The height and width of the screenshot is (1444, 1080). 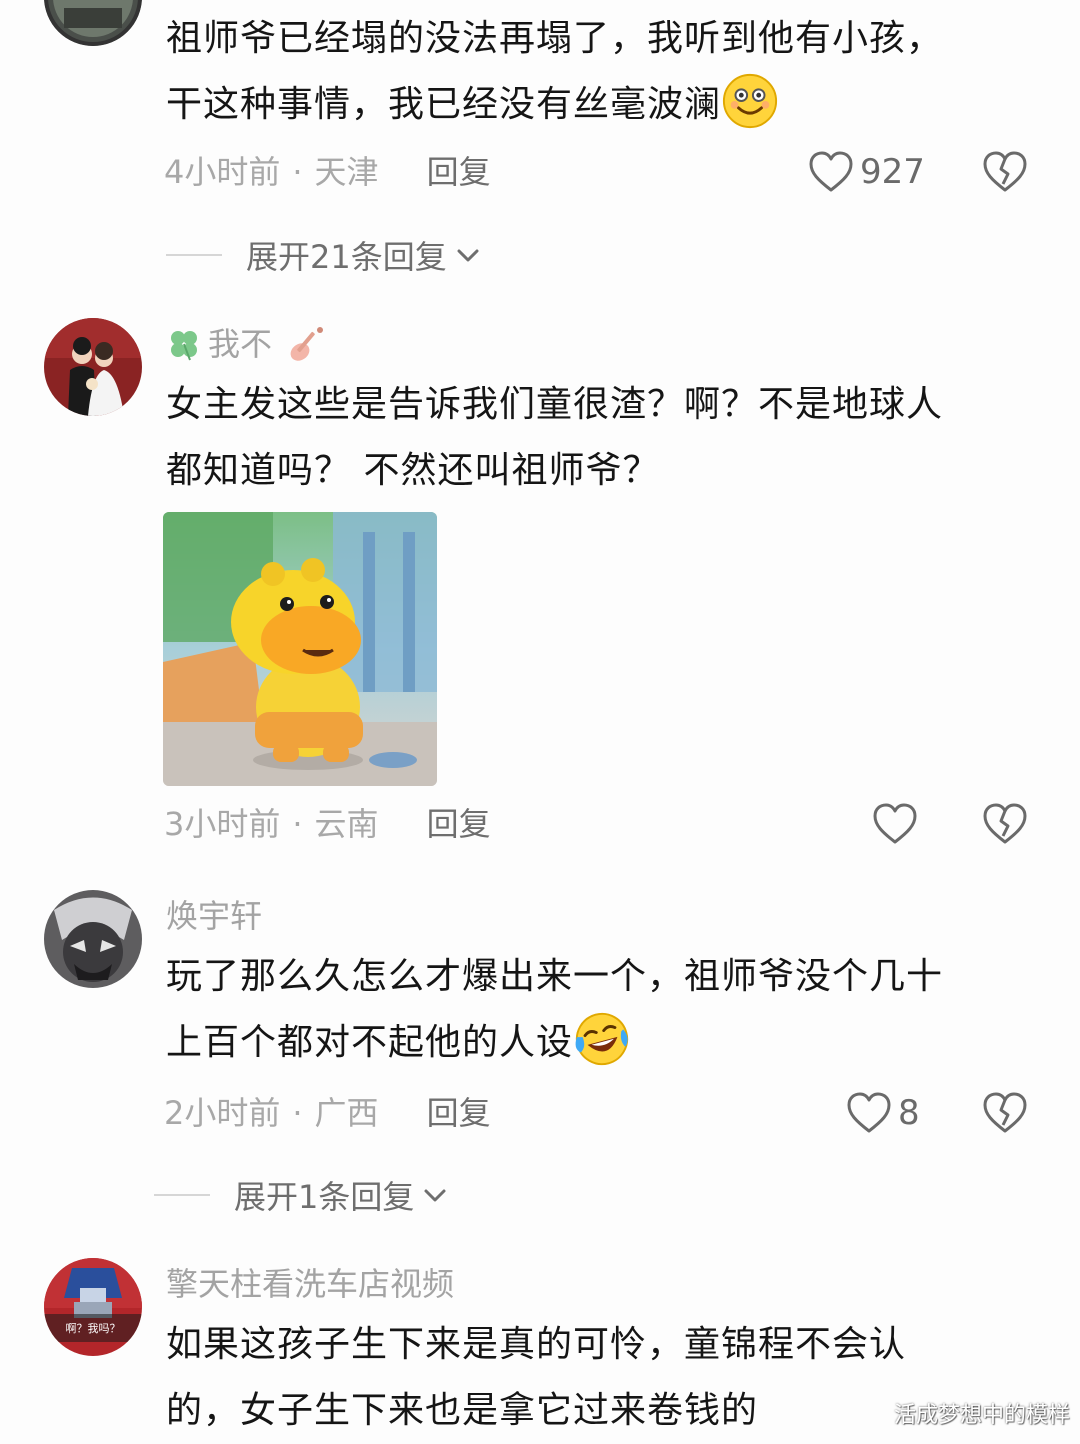 I want to click on comment-1-meta: 4小时前 · 天津 回复, so click(x=327, y=172).